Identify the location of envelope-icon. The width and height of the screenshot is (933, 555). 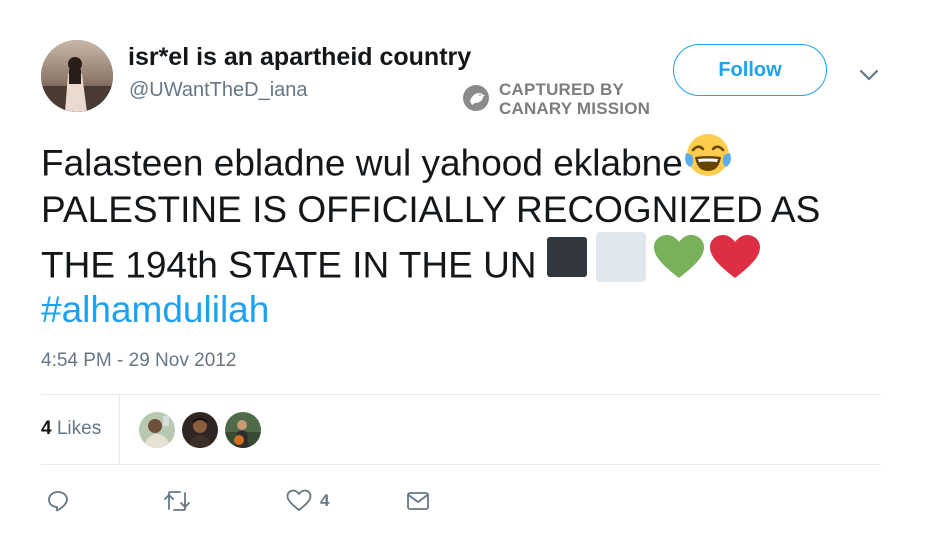
(418, 501).